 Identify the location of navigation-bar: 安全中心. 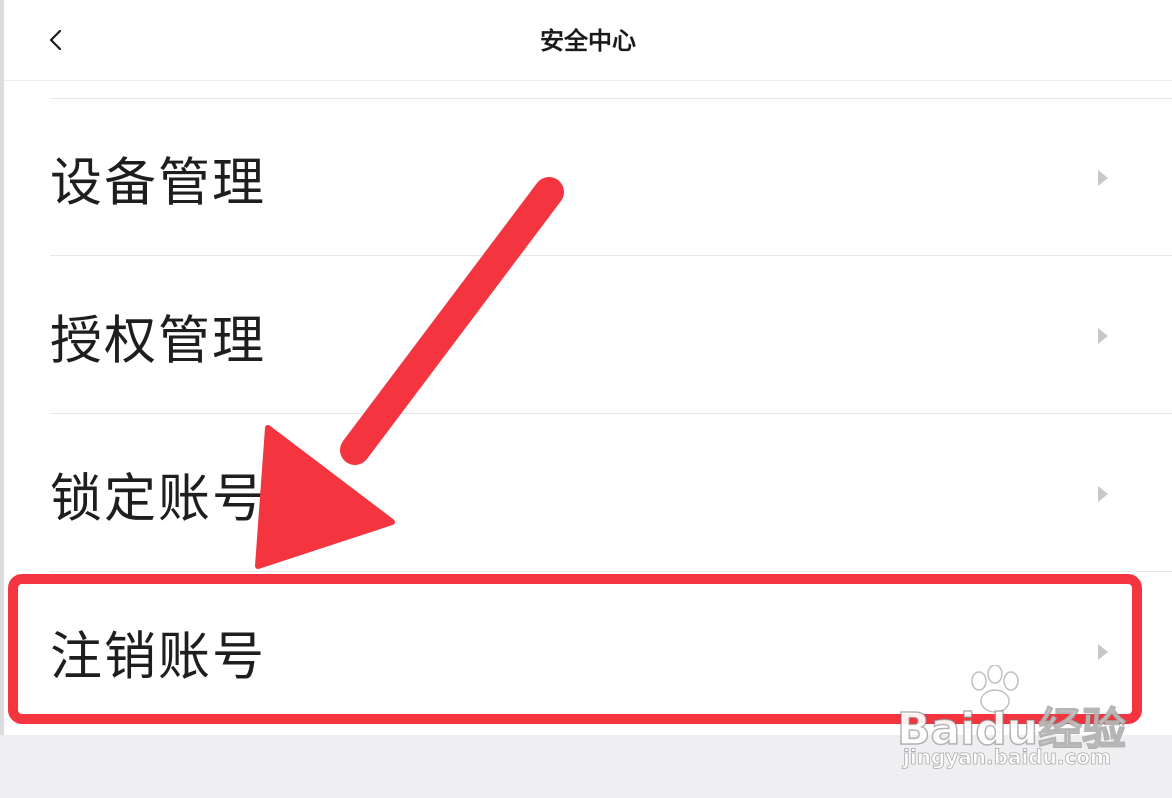
(588, 40).